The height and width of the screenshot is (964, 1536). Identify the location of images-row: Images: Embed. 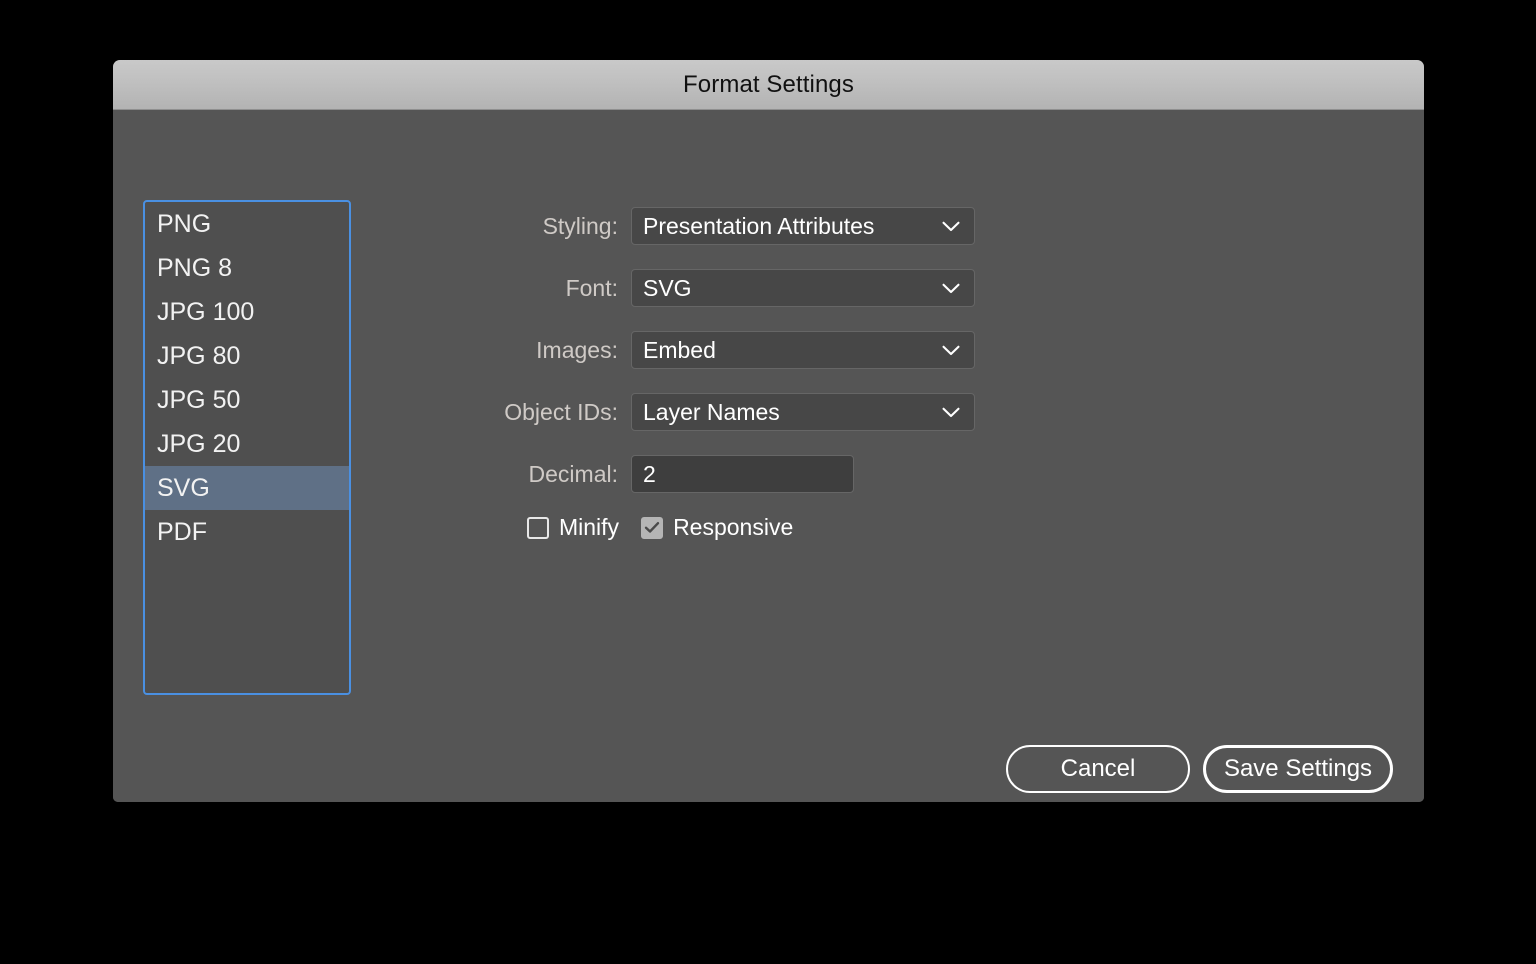
(688, 350).